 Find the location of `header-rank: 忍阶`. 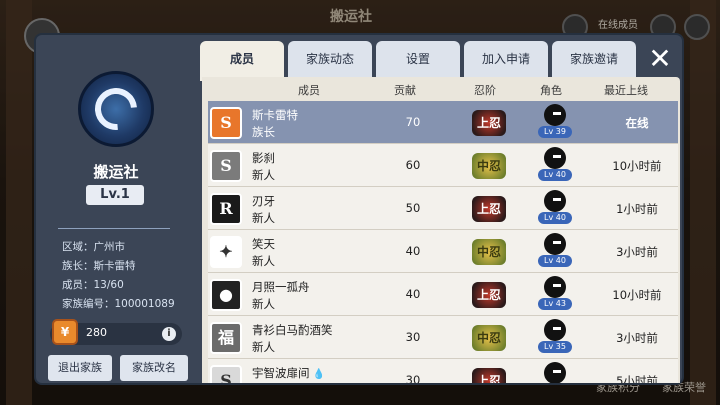

header-rank: 忍阶 is located at coordinates (485, 90).